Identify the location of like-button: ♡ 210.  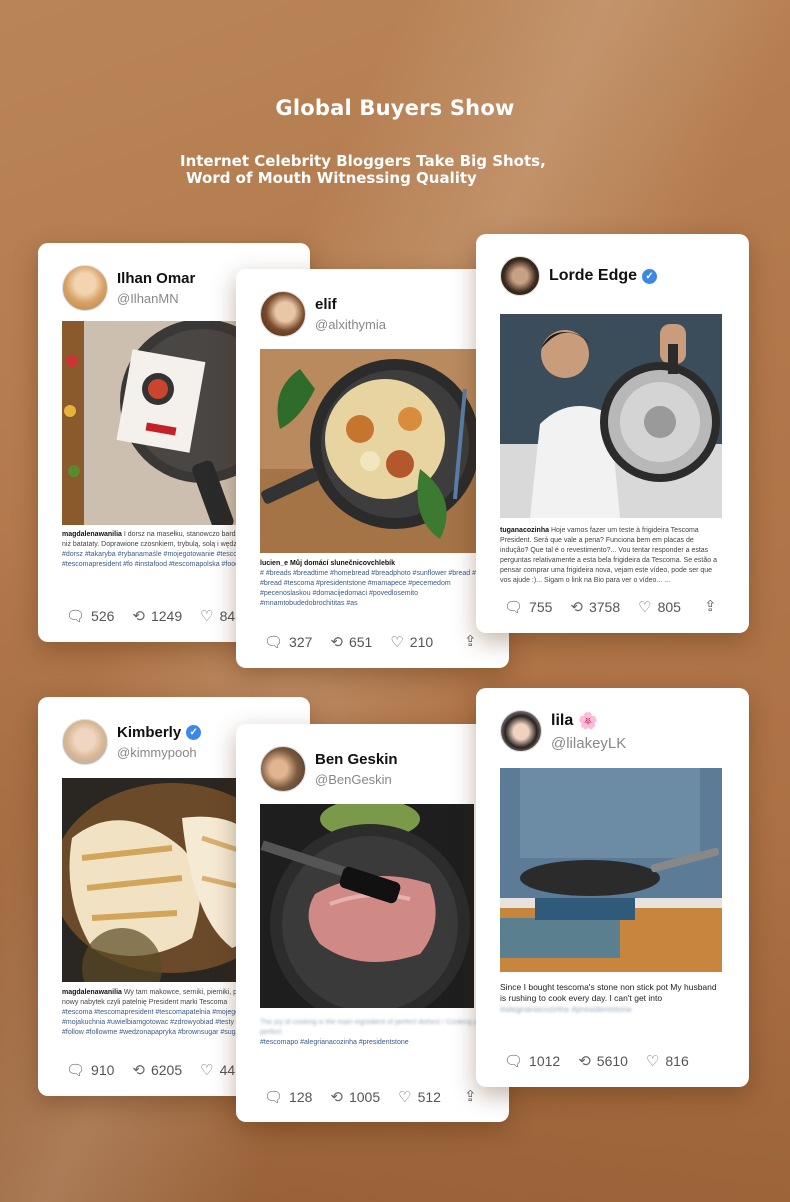
(411, 642).